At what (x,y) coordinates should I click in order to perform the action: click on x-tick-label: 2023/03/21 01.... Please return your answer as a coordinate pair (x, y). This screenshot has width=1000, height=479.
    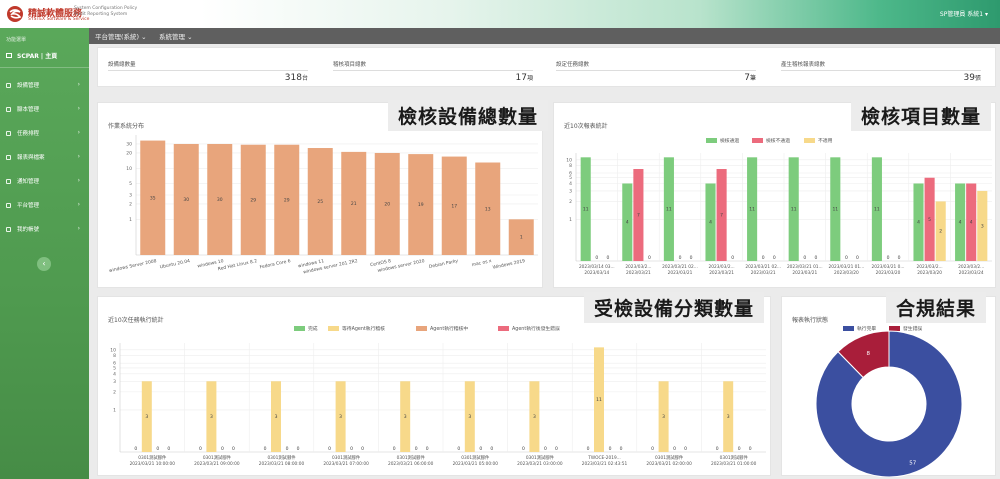
    Looking at the image, I should click on (847, 267).